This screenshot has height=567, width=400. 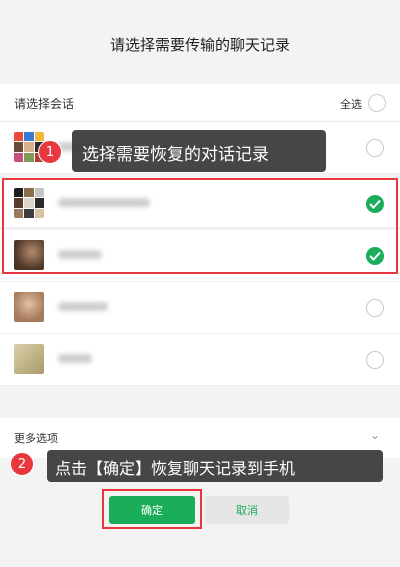 I want to click on confirm-highlight-box, so click(x=152, y=509).